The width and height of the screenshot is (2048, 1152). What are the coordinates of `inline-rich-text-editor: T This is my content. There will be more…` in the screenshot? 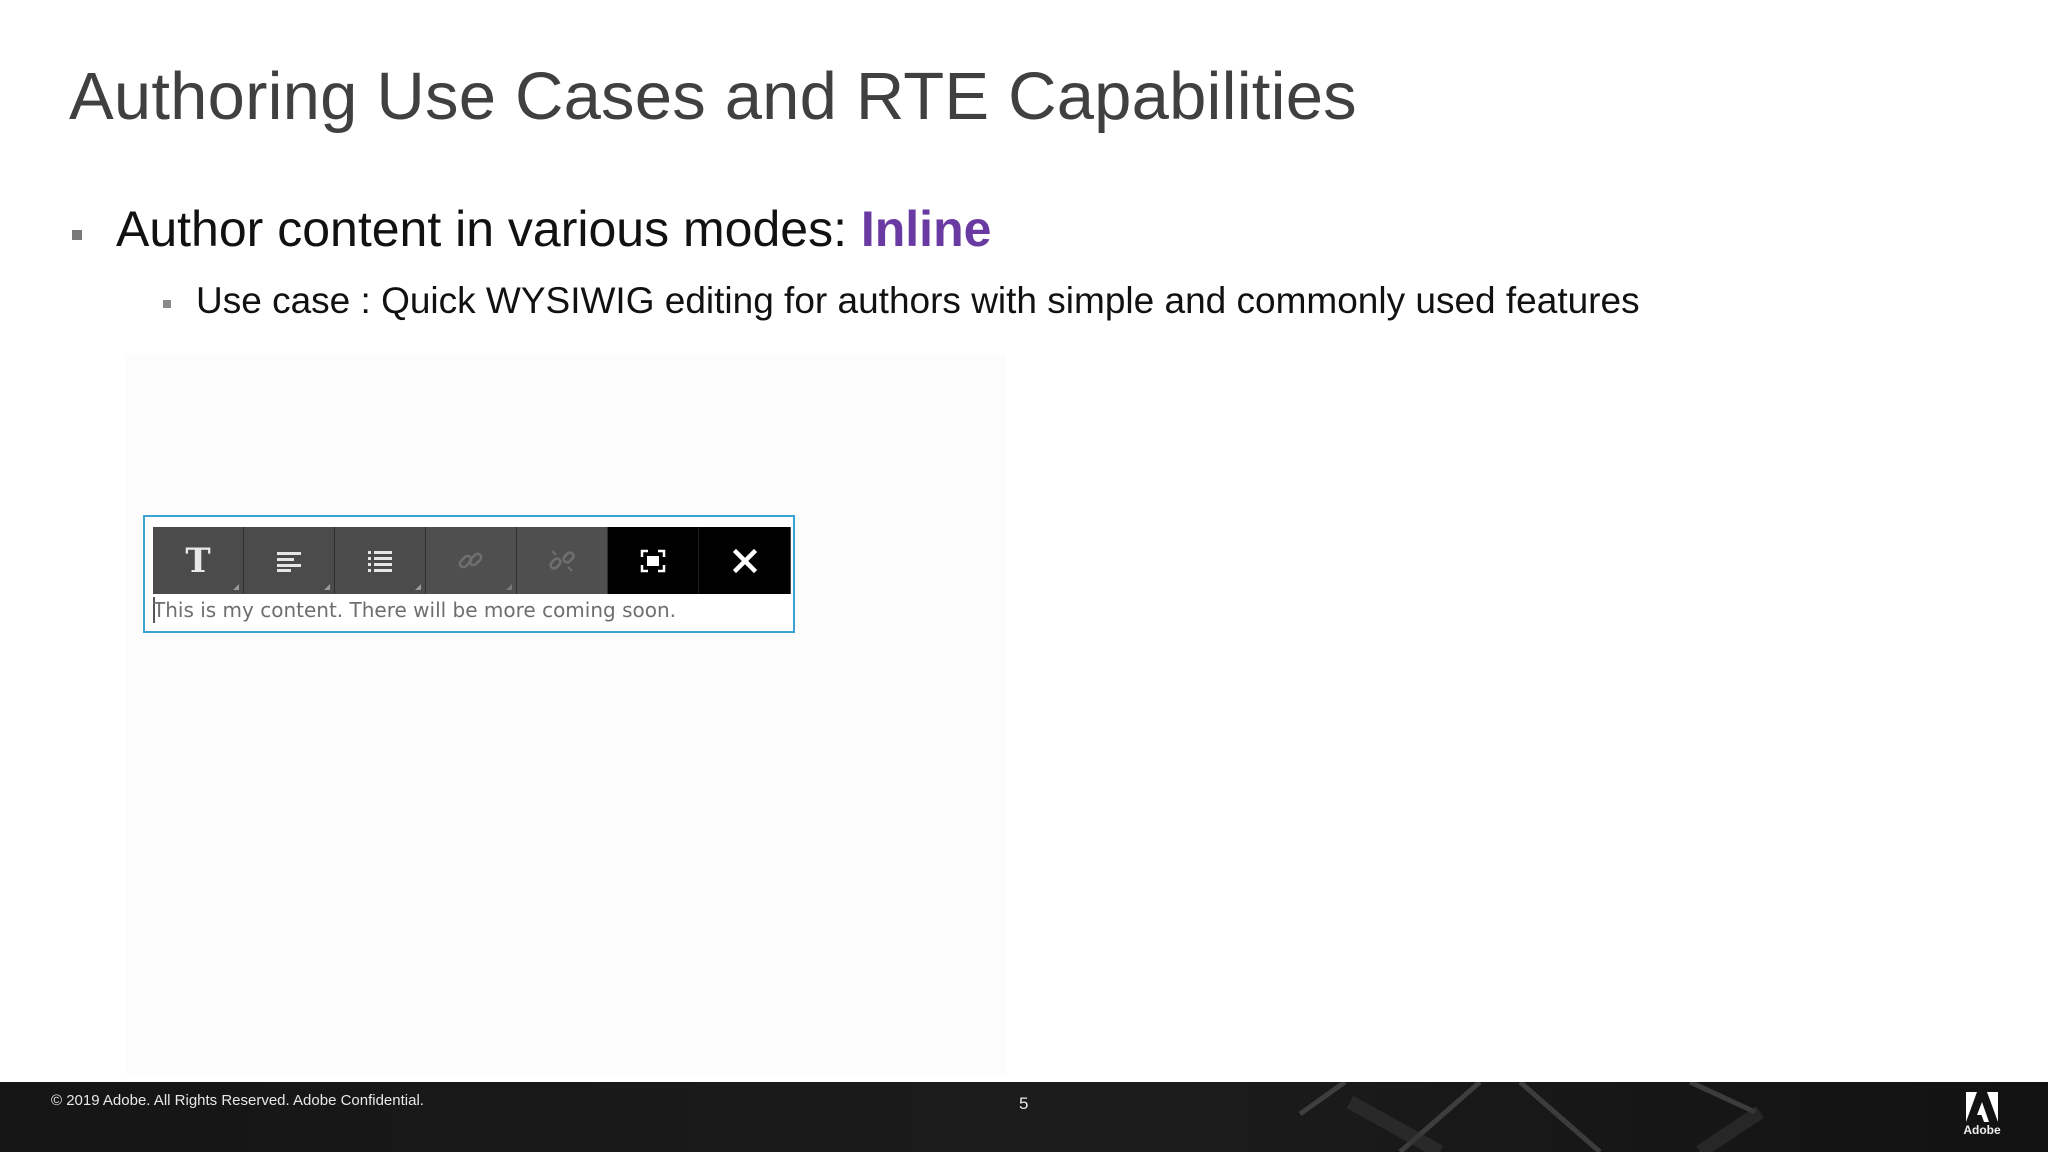 It's located at (469, 574).